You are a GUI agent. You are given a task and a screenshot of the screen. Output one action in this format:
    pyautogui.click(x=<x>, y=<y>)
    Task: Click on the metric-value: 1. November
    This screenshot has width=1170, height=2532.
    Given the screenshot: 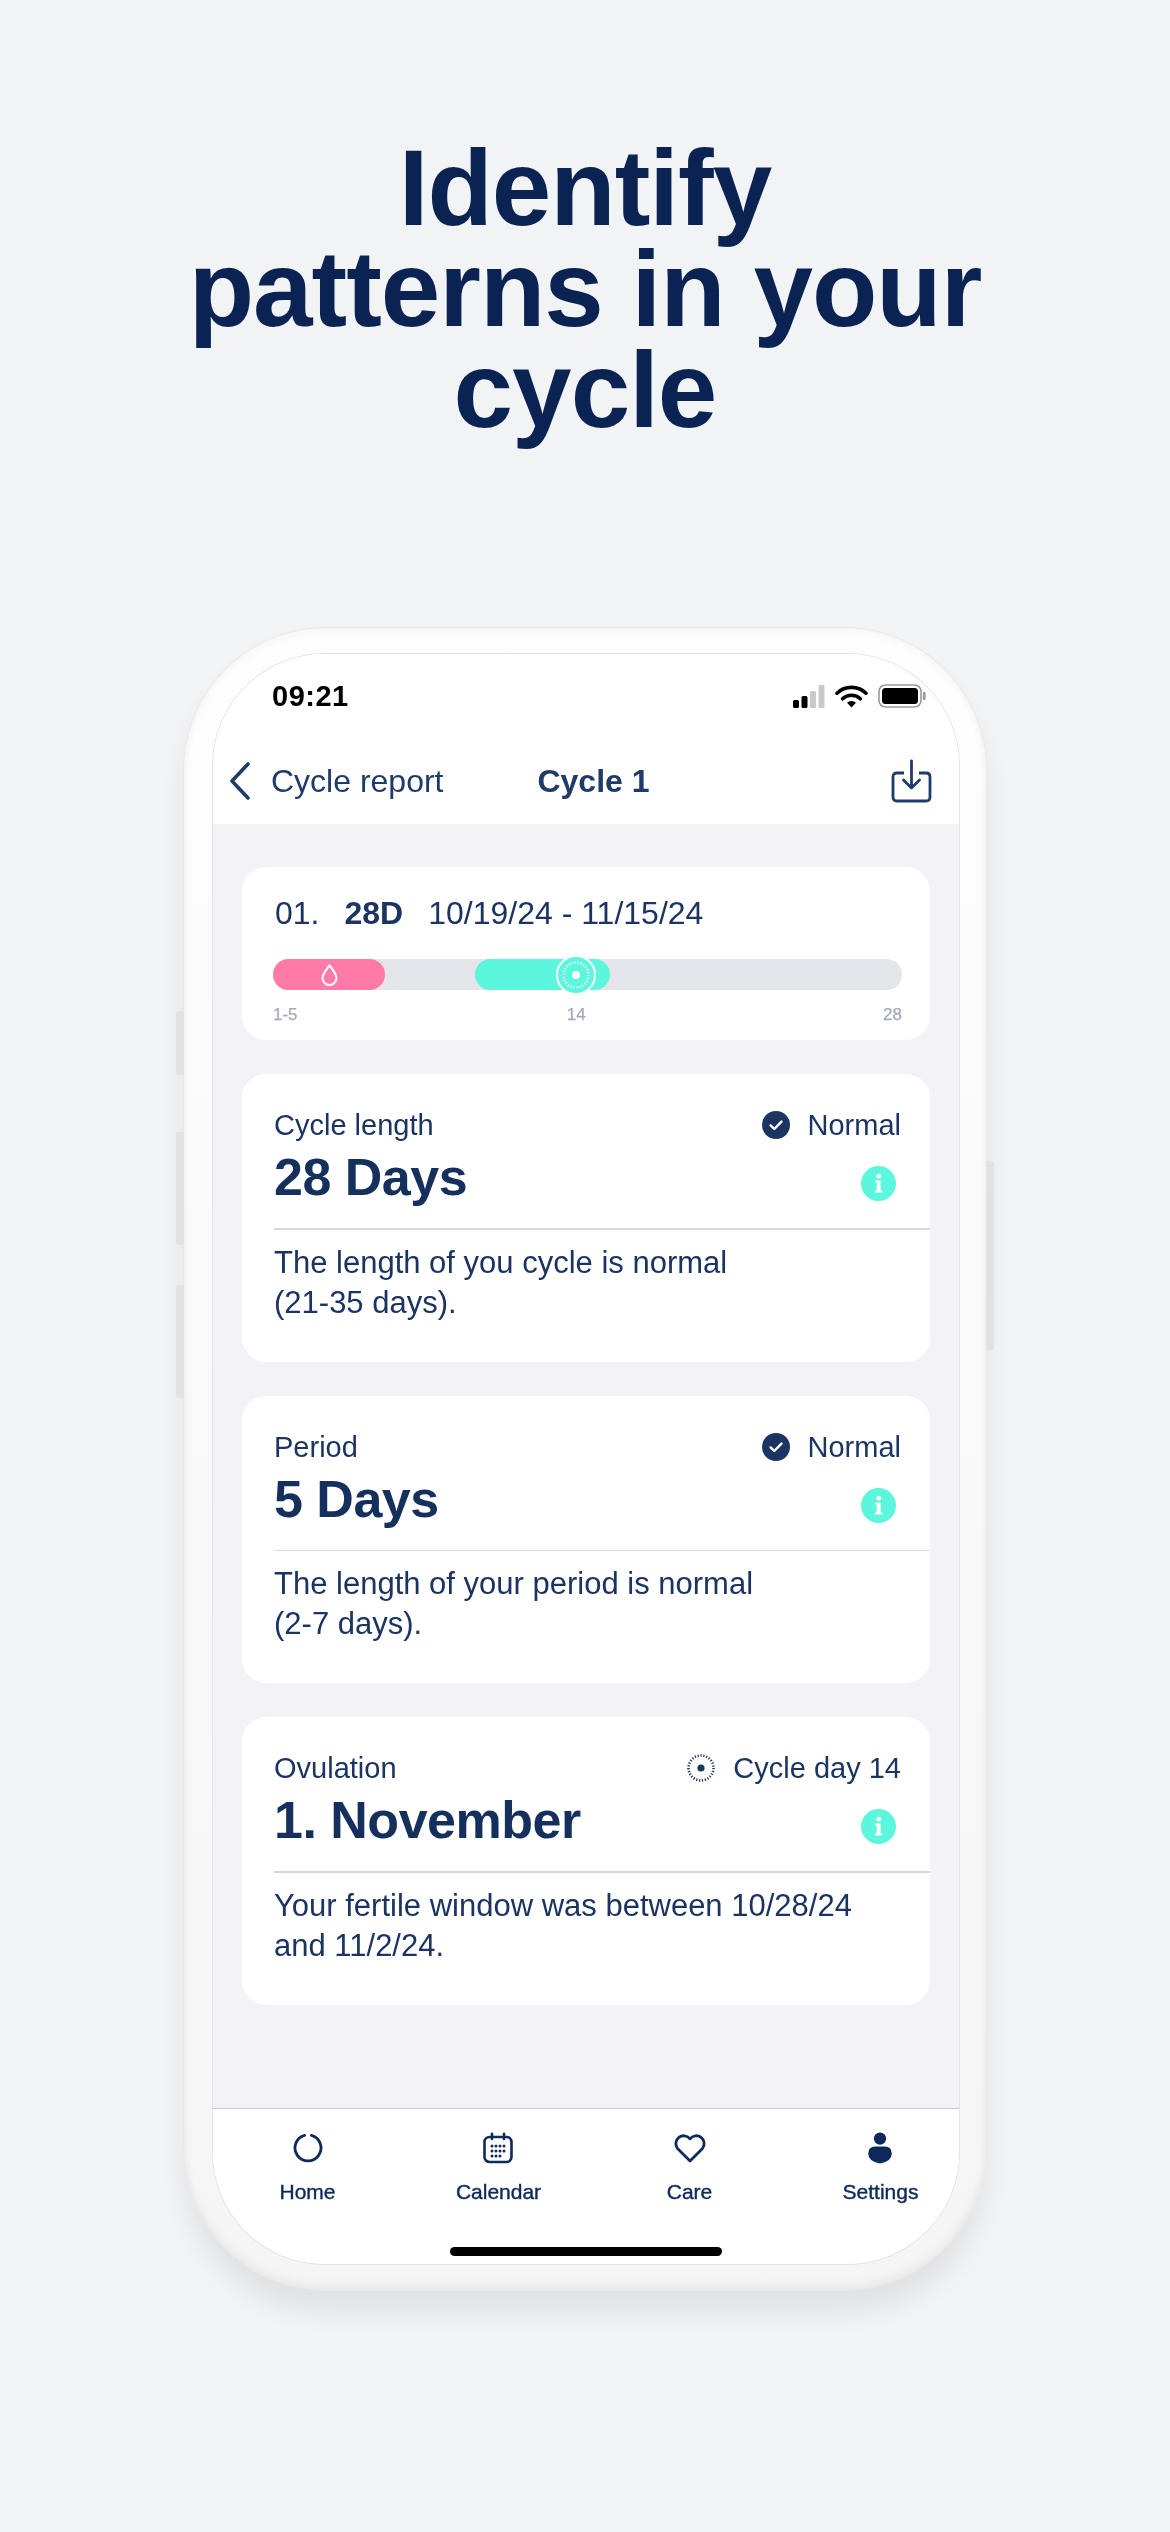 What is the action you would take?
    pyautogui.click(x=427, y=1820)
    